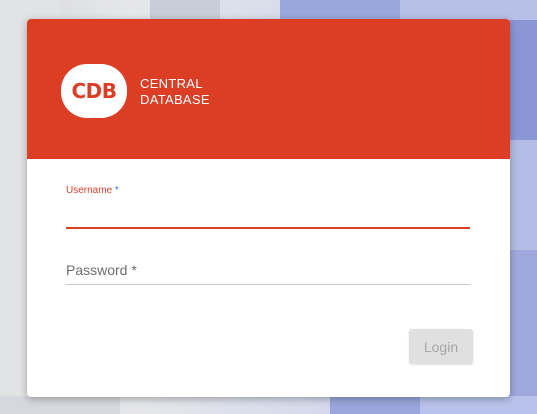  Describe the element at coordinates (268, 228) in the screenshot. I see `username-underline` at that location.